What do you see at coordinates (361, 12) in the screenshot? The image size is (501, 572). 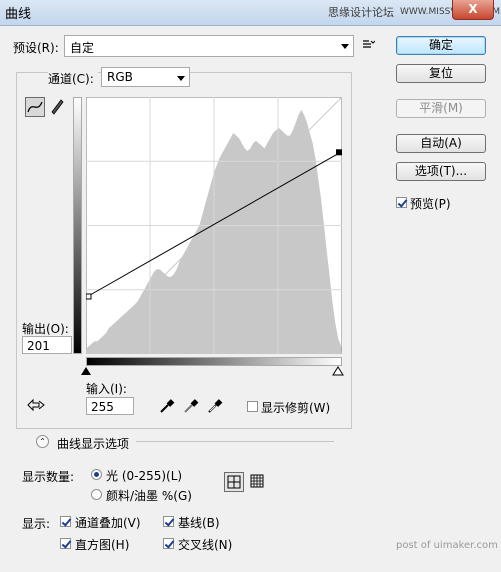 I see `watermark-site-cn: 思缘设计论坛` at bounding box center [361, 12].